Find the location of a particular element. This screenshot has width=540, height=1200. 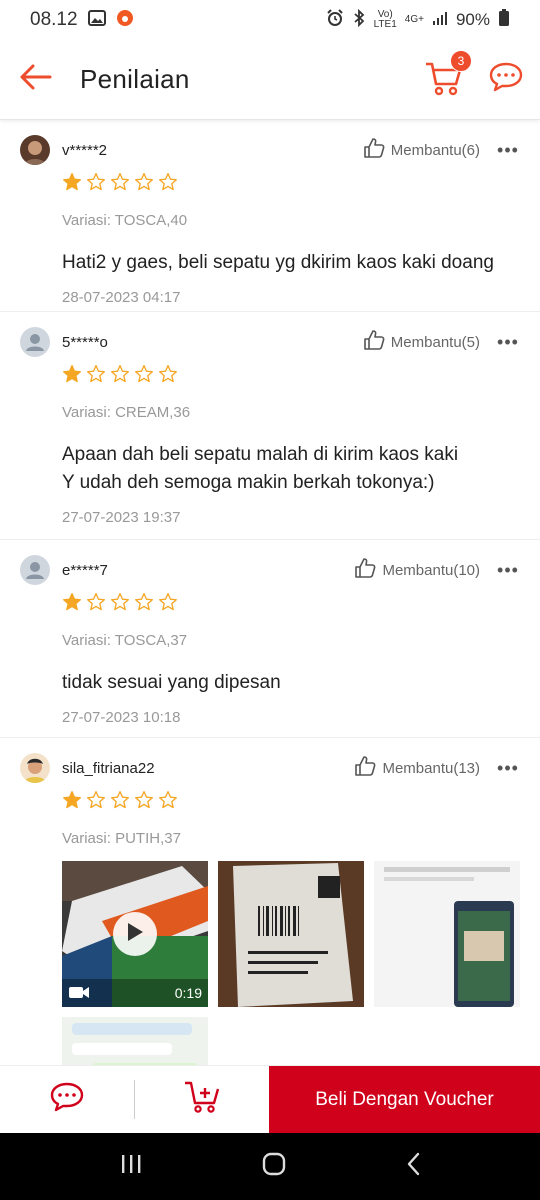

play-button is located at coordinates (135, 934).